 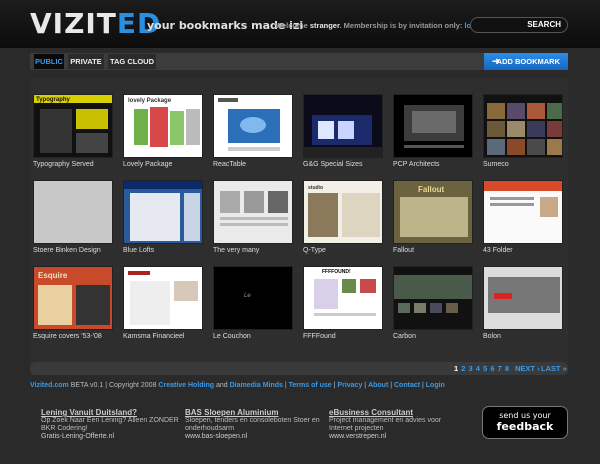 I want to click on bookmark-card: Le Le Couchon, so click(x=253, y=303).